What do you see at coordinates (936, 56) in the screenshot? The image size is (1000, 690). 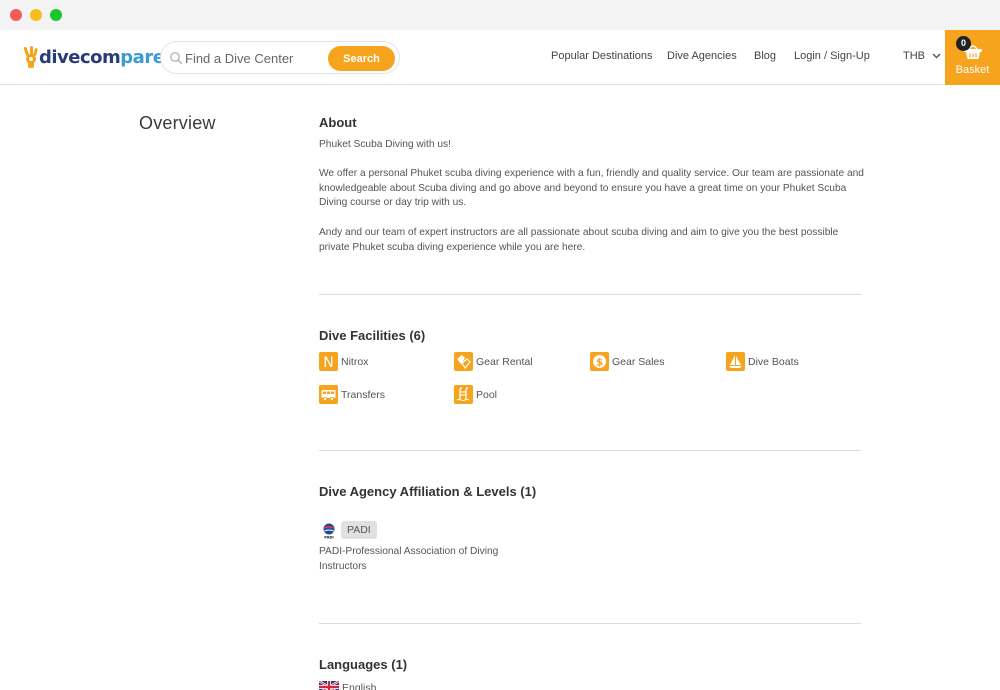 I see `chevron-down-icon` at bounding box center [936, 56].